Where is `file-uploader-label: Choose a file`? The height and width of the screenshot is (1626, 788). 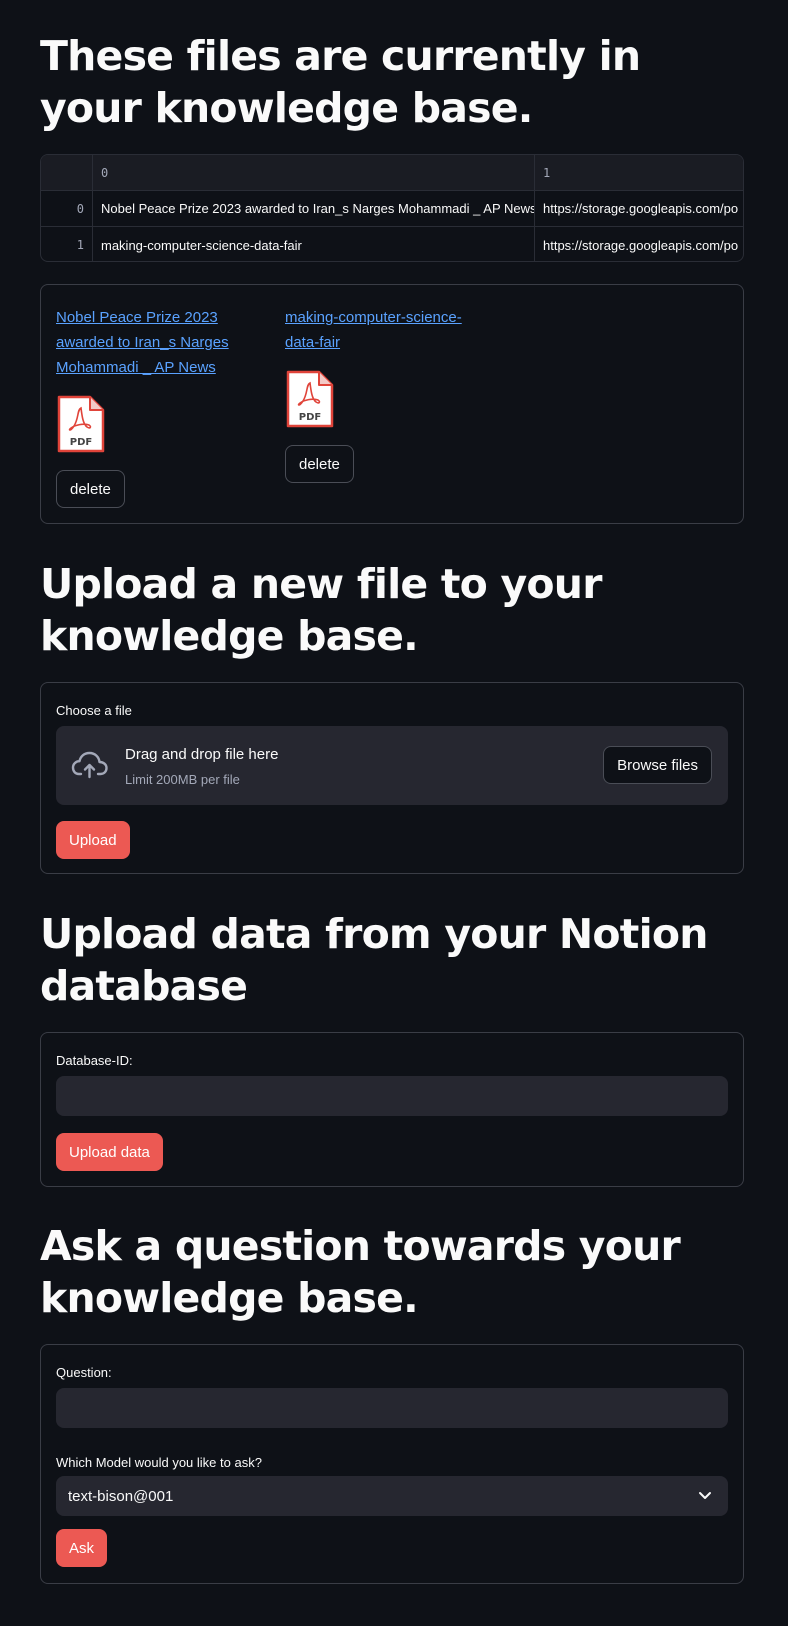 file-uploader-label: Choose a file is located at coordinates (94, 710).